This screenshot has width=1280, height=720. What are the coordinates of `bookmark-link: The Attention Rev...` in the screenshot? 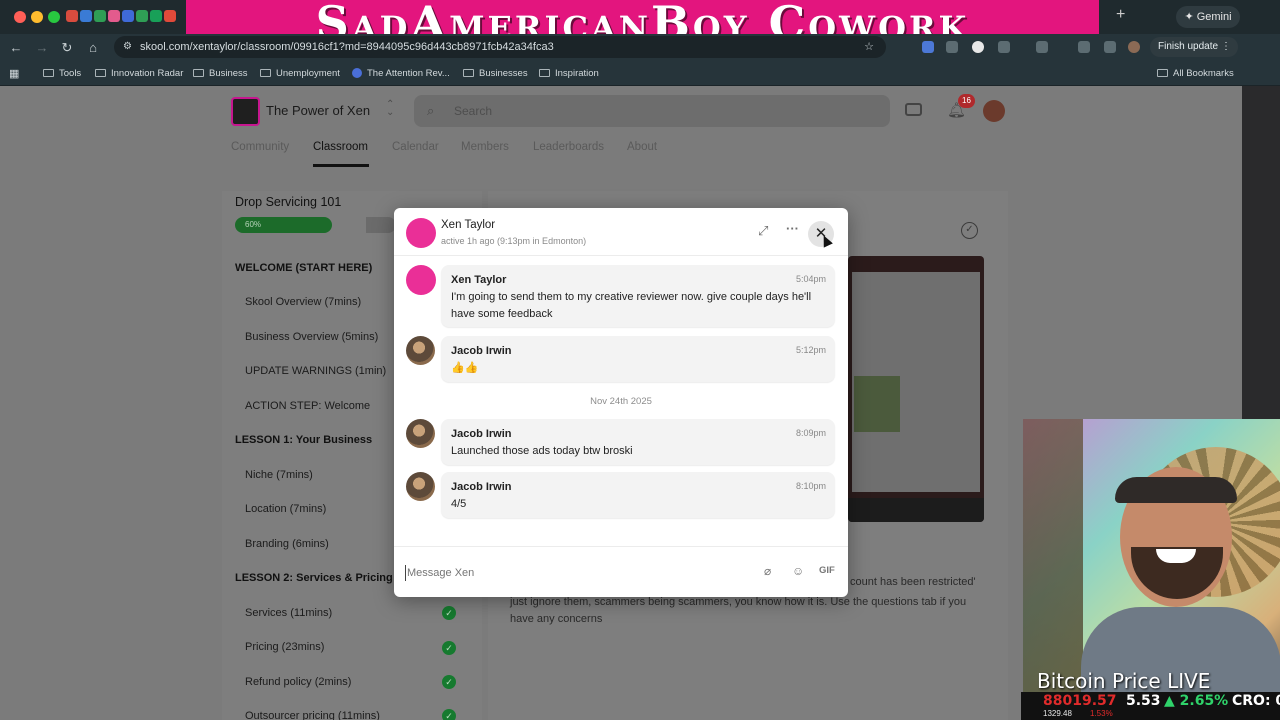 It's located at (401, 74).